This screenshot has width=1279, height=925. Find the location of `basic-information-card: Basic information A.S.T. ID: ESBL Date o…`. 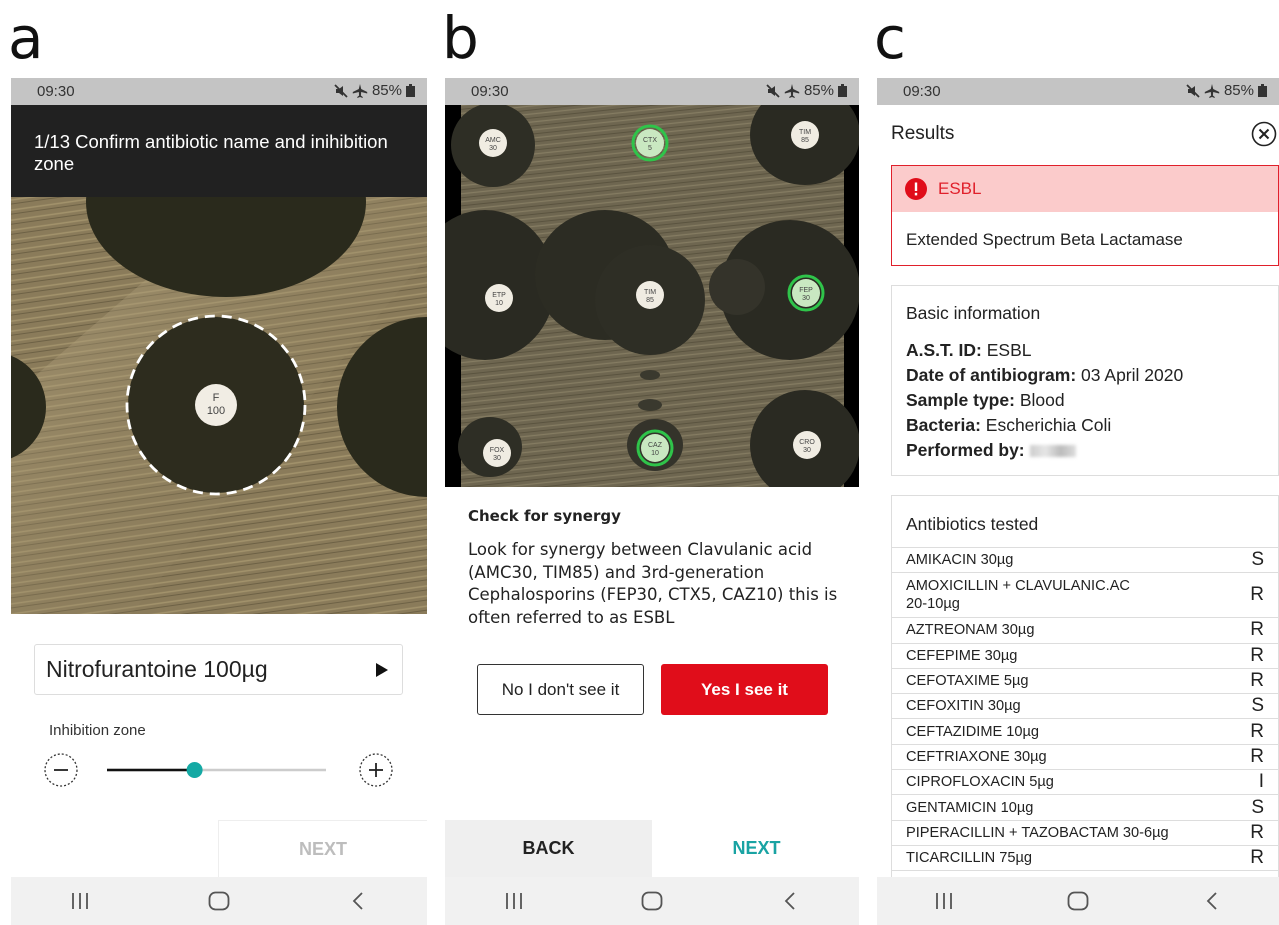

basic-information-card: Basic information A.S.T. ID: ESBL Date o… is located at coordinates (1085, 380).